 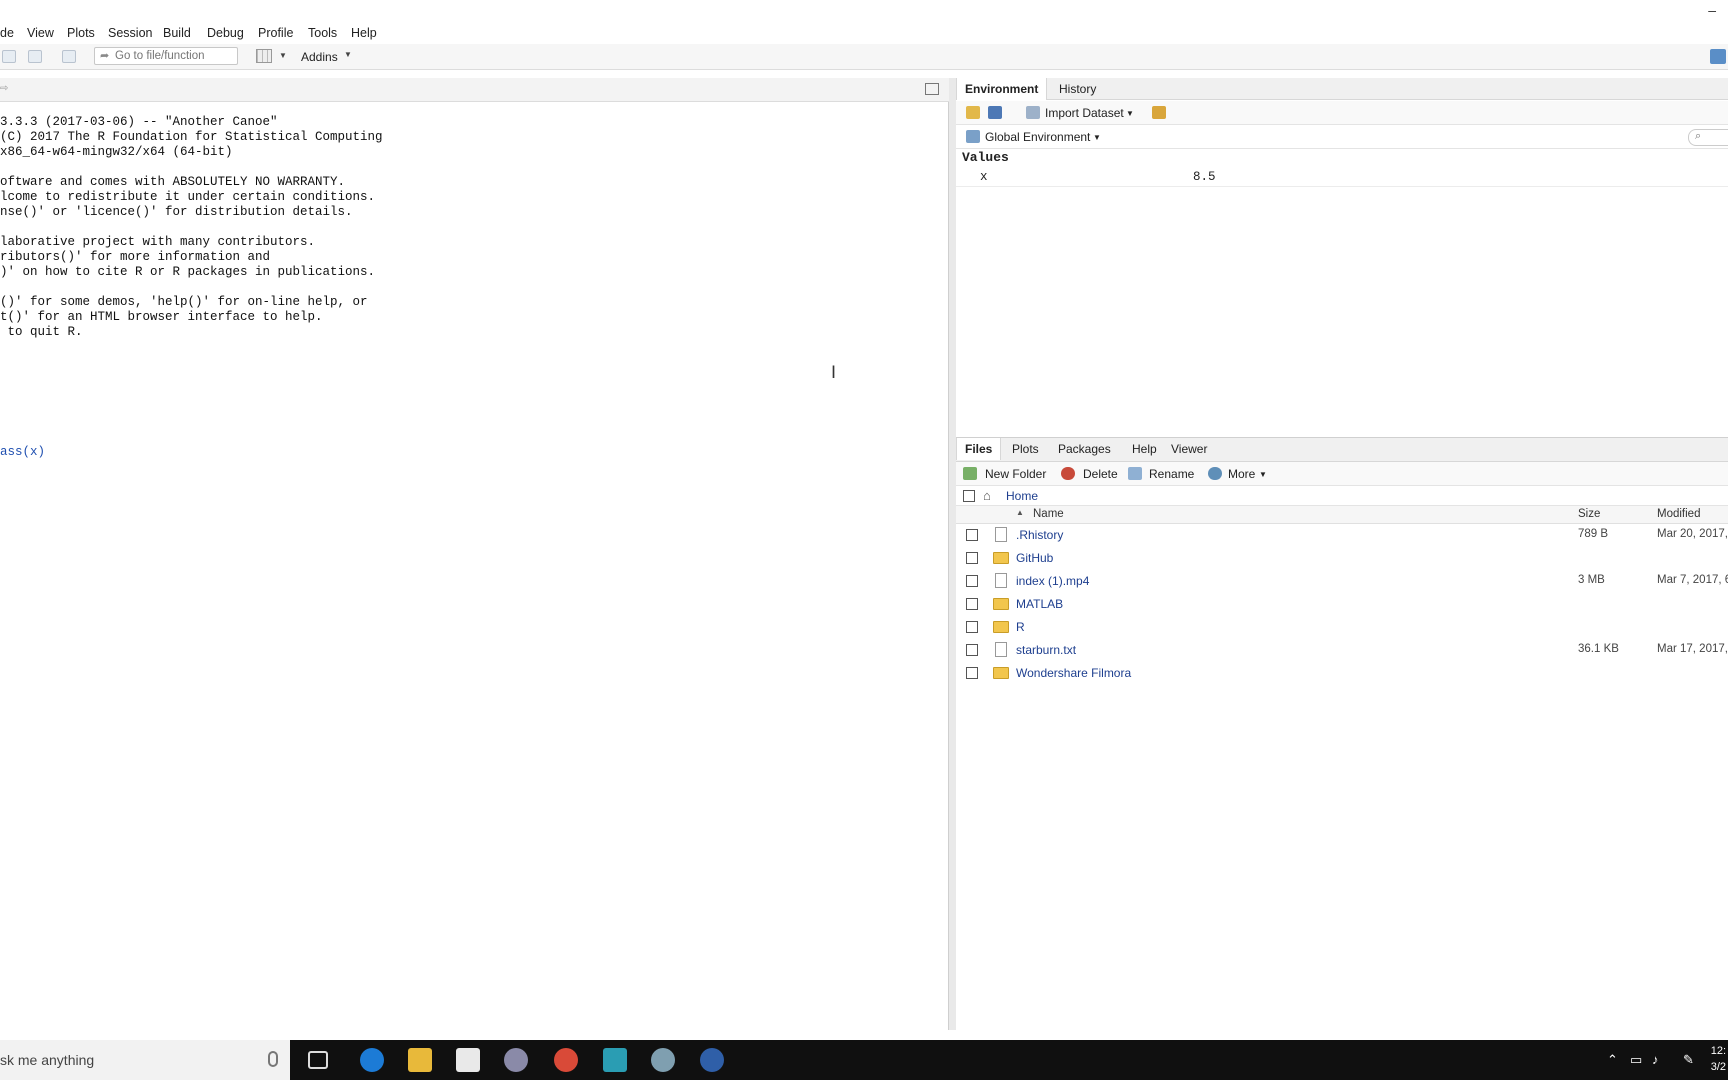 What do you see at coordinates (474, 90) in the screenshot?
I see `console-header: ⇨` at bounding box center [474, 90].